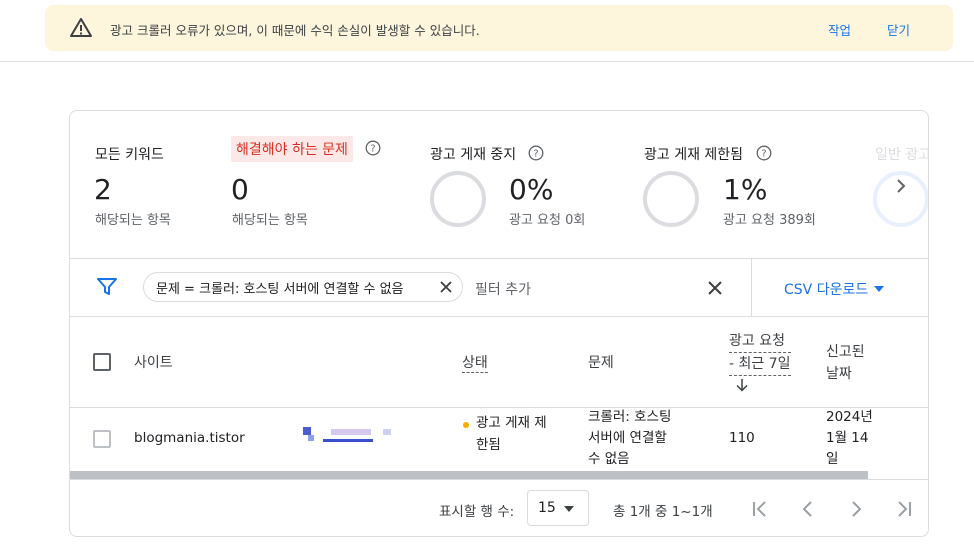 This screenshot has height=545, width=974. I want to click on header-divider, so click(487, 61).